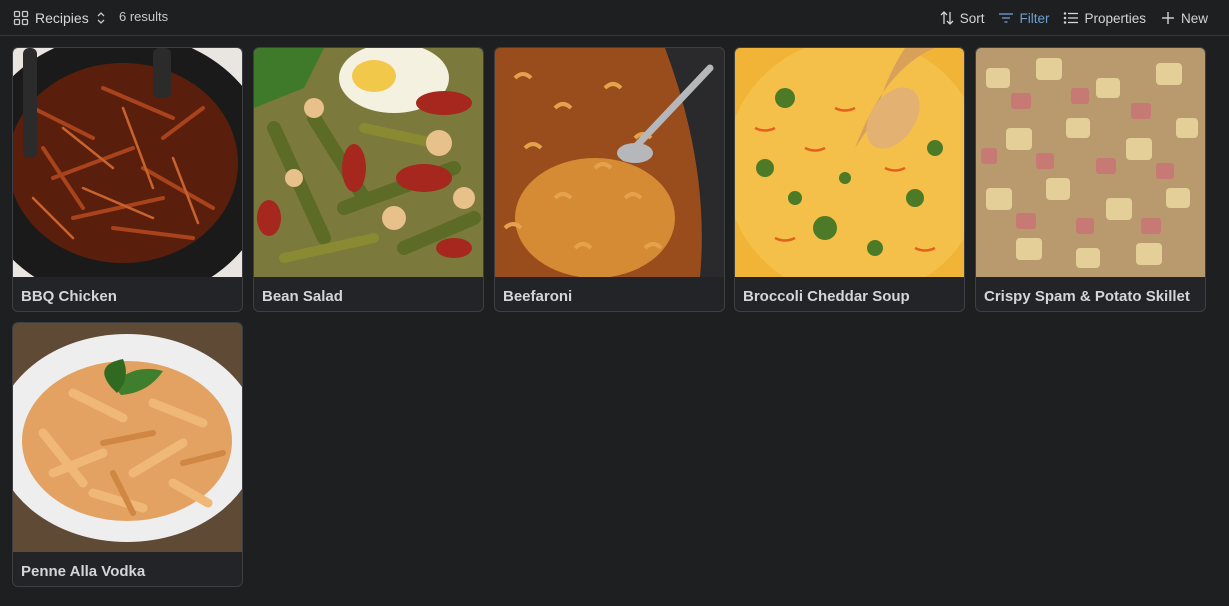 This screenshot has height=606, width=1229. Describe the element at coordinates (21, 18) in the screenshot. I see `gallery-icon` at that location.